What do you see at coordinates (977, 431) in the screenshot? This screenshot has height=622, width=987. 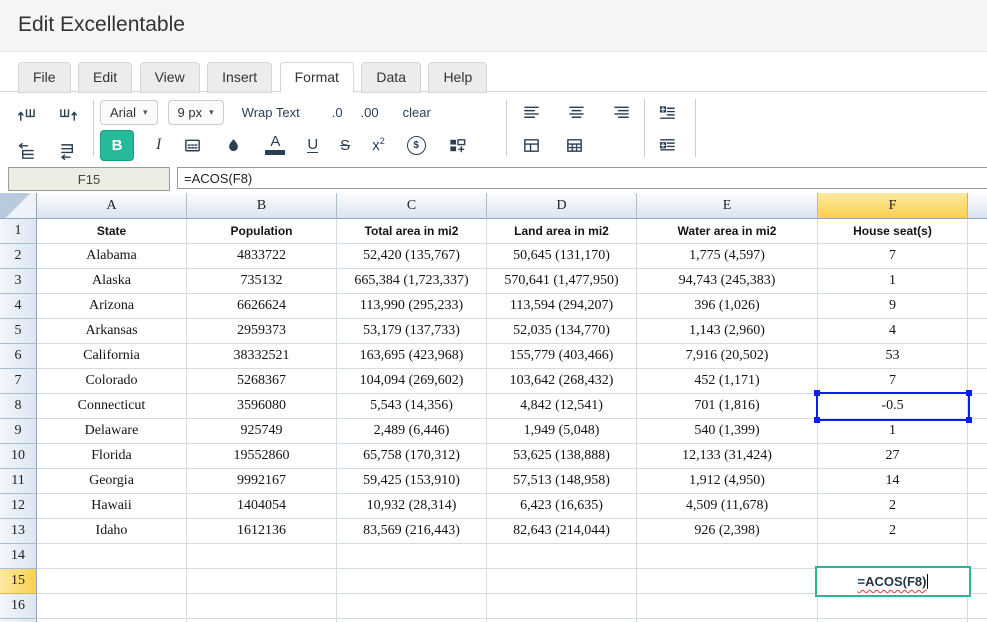 I see `cell-G9` at bounding box center [977, 431].